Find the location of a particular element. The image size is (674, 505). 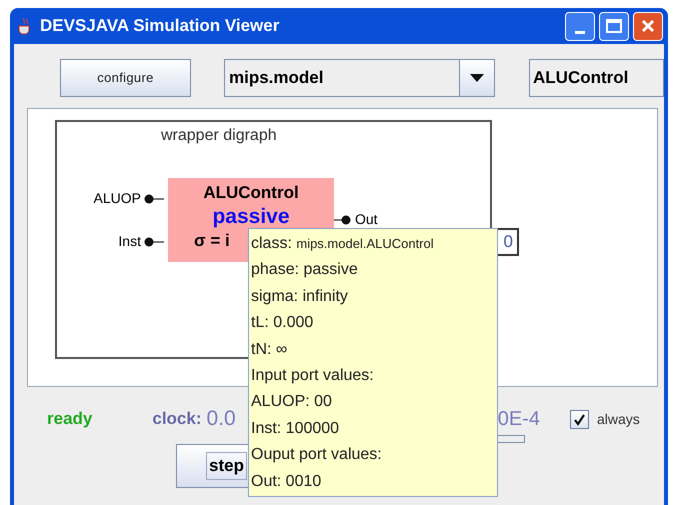

tooltip-line: tL: 0.000 is located at coordinates (282, 323).